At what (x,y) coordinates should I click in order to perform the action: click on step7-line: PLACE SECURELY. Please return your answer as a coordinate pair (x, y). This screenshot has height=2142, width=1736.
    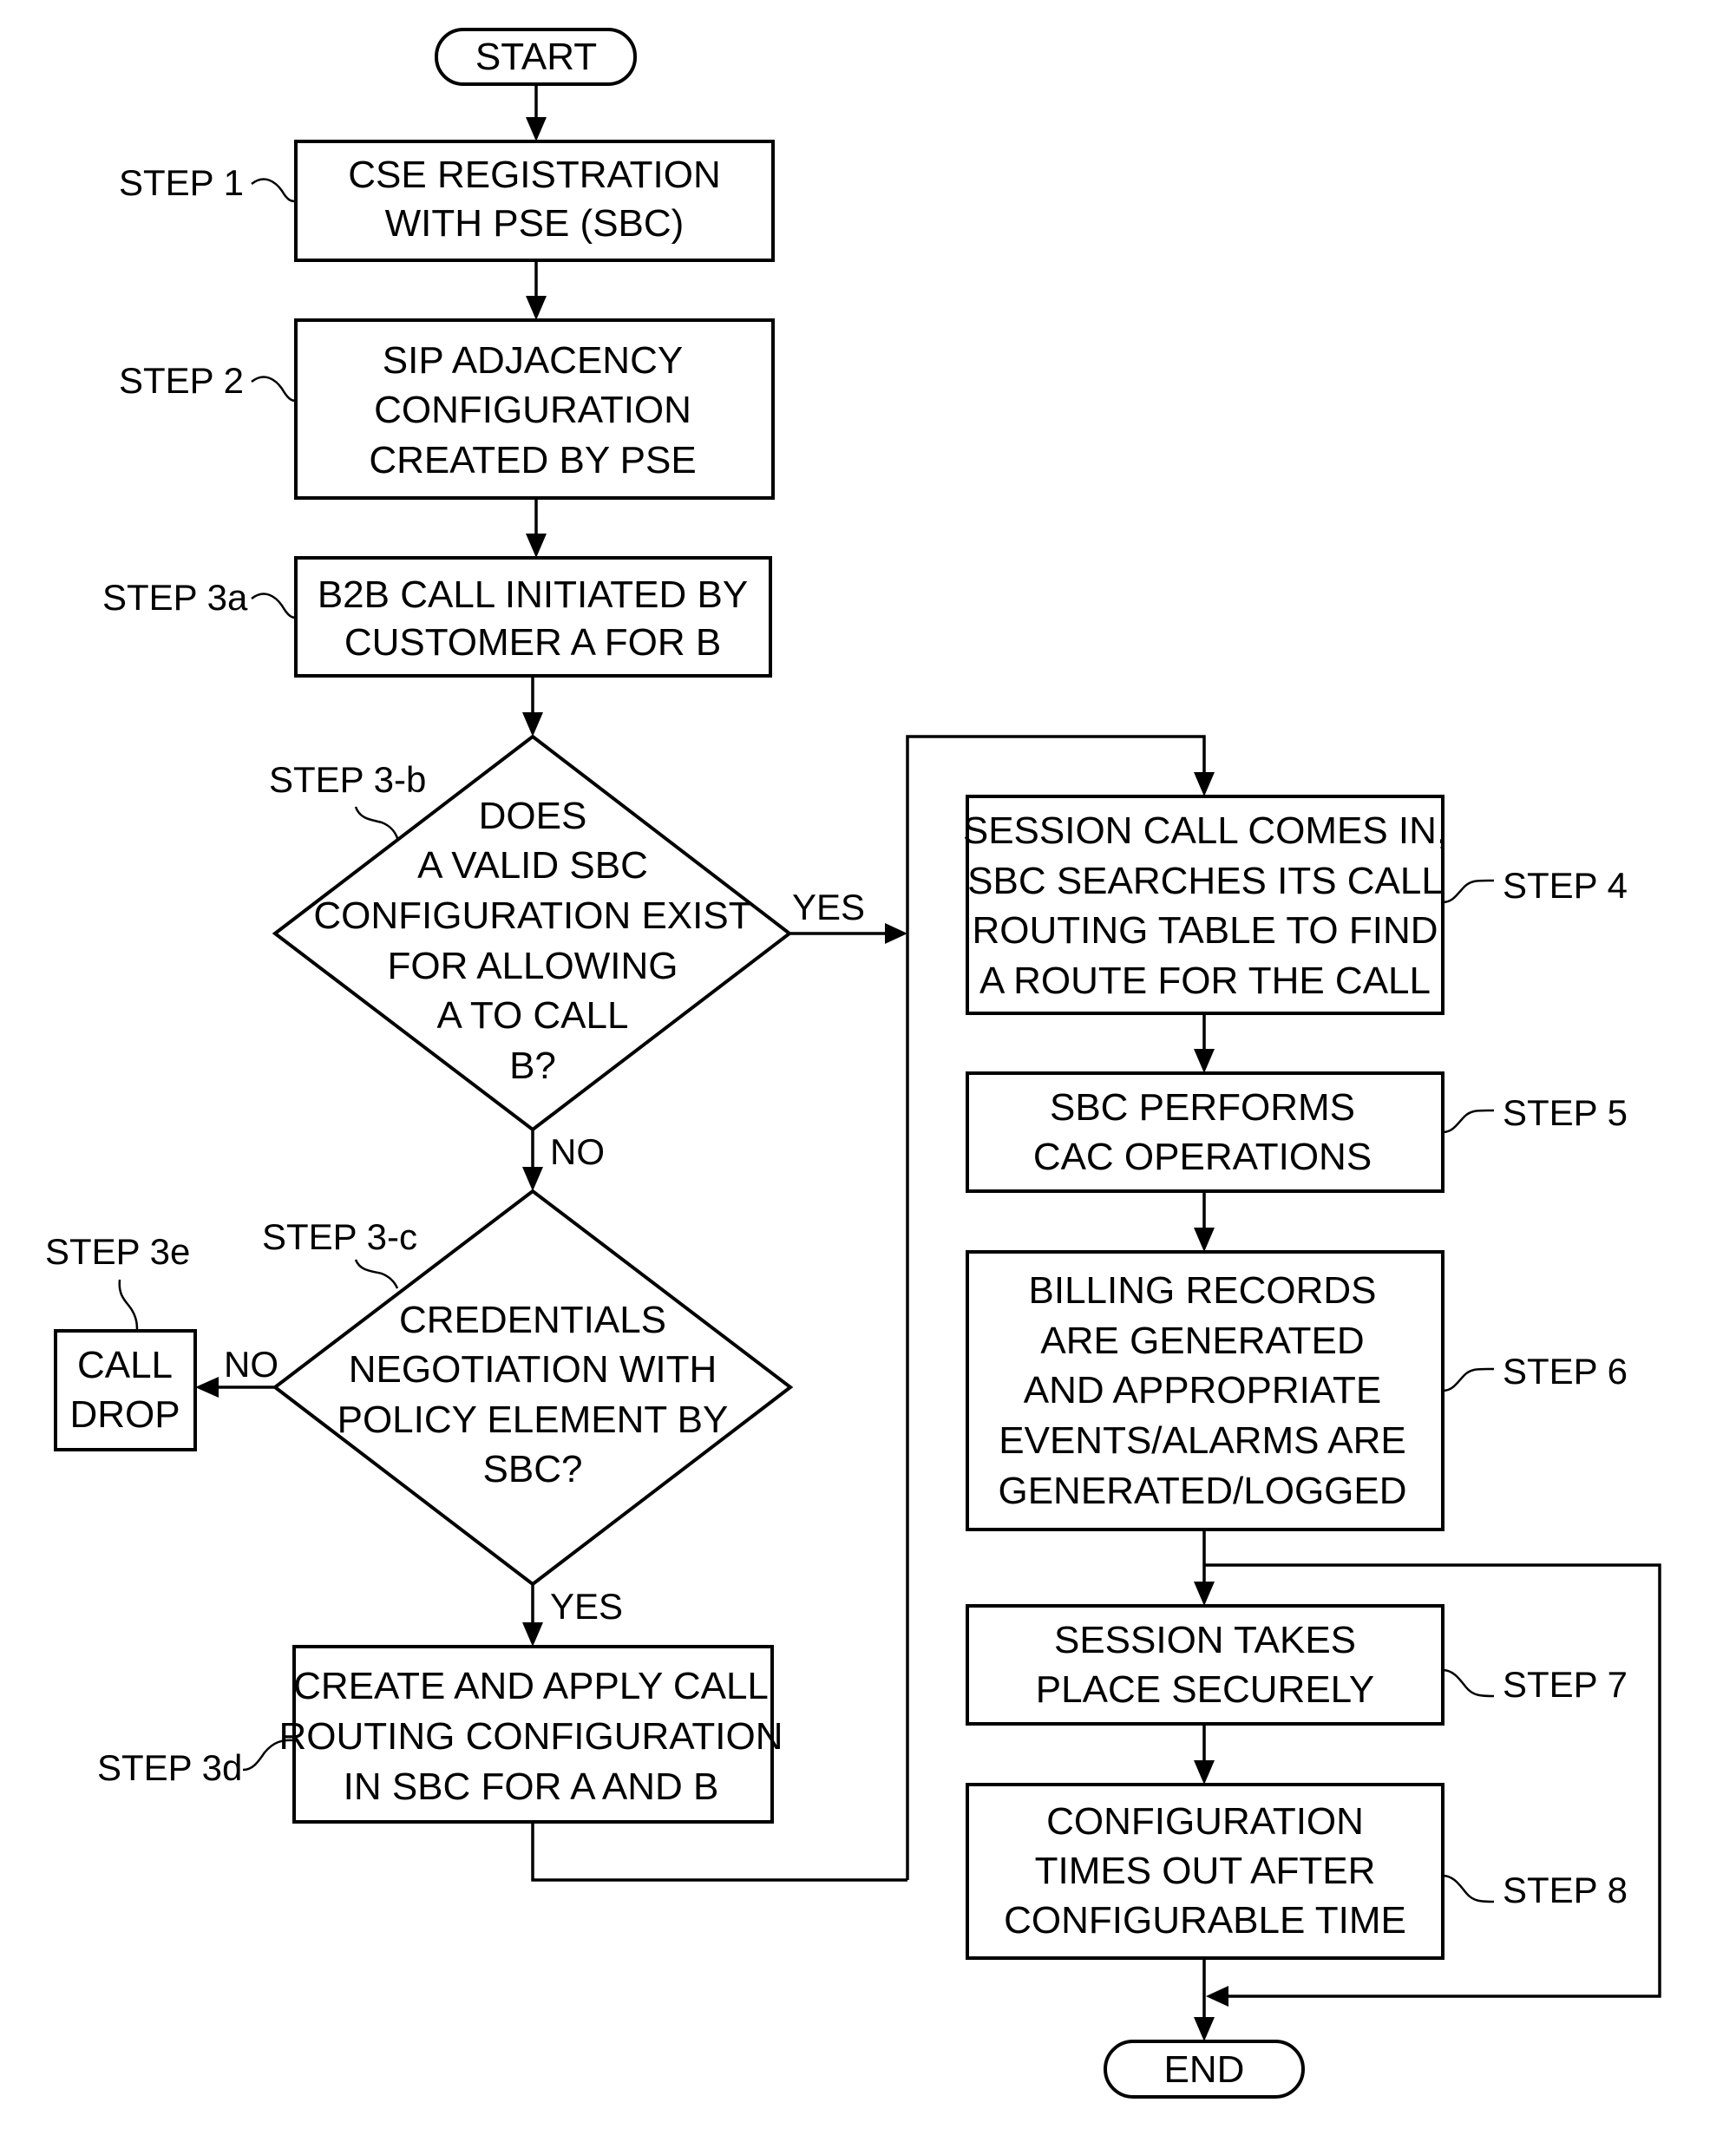
    Looking at the image, I should click on (1205, 1689).